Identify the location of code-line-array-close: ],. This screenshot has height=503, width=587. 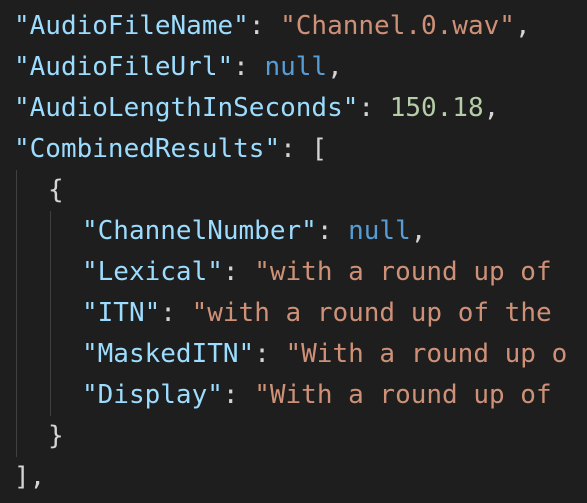
(29, 477).